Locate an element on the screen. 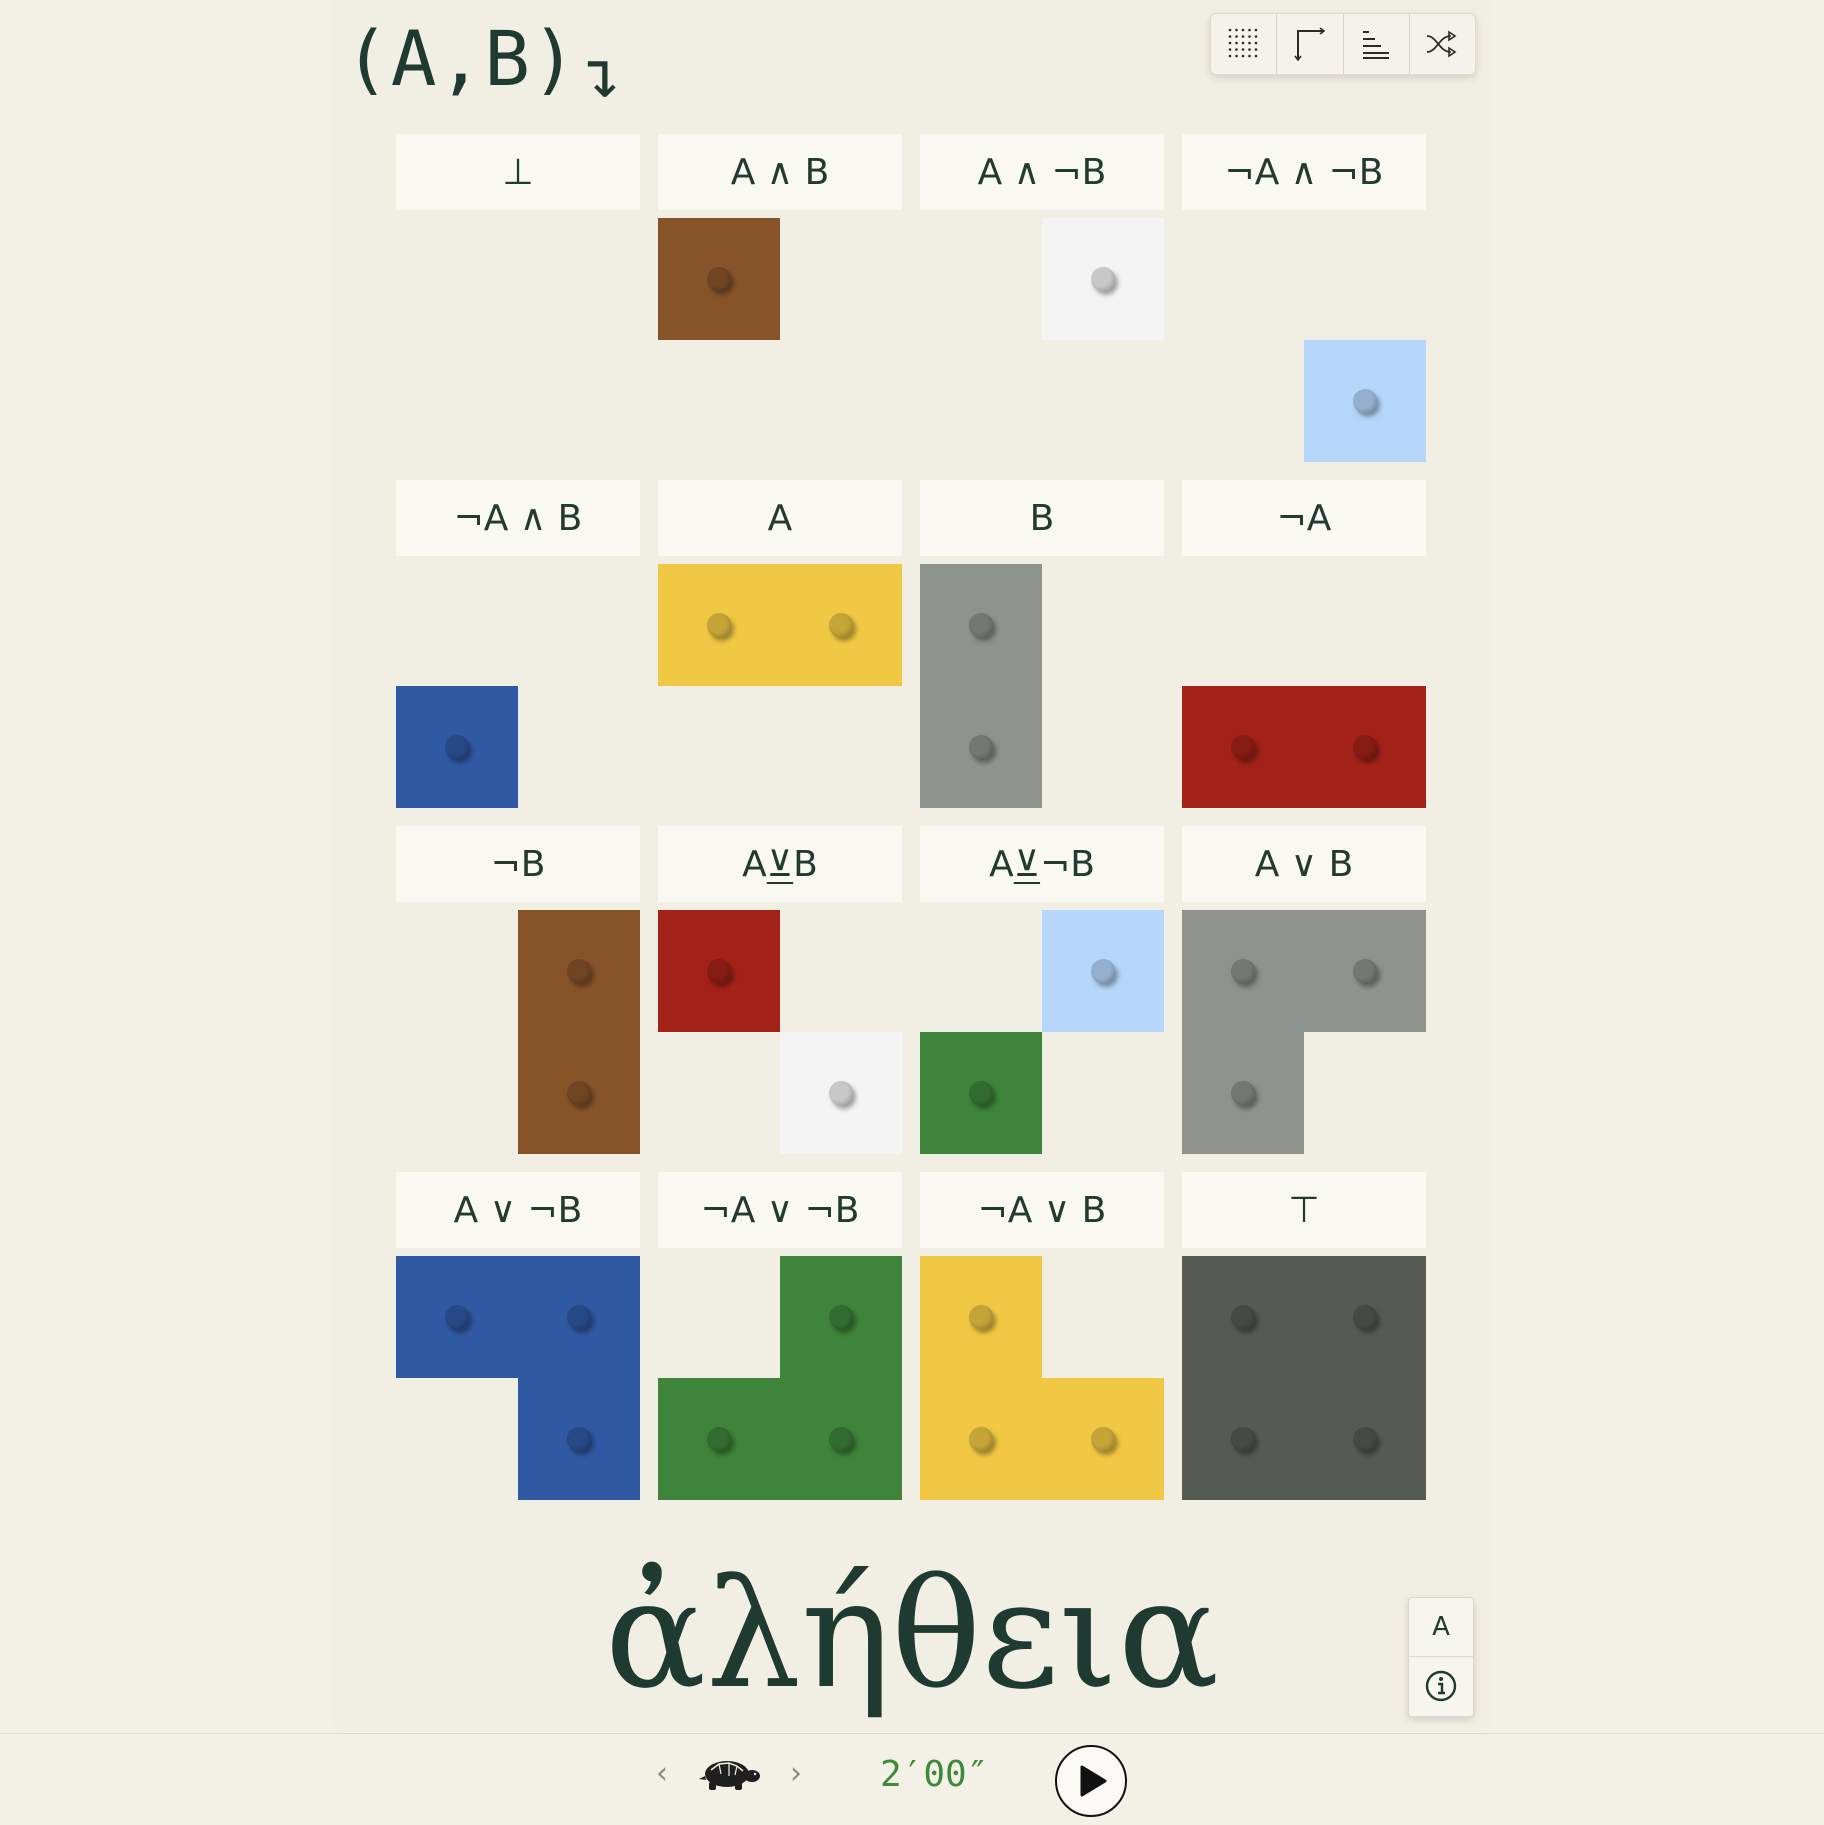 The image size is (1824, 1825). play-icon is located at coordinates (1093, 1781).